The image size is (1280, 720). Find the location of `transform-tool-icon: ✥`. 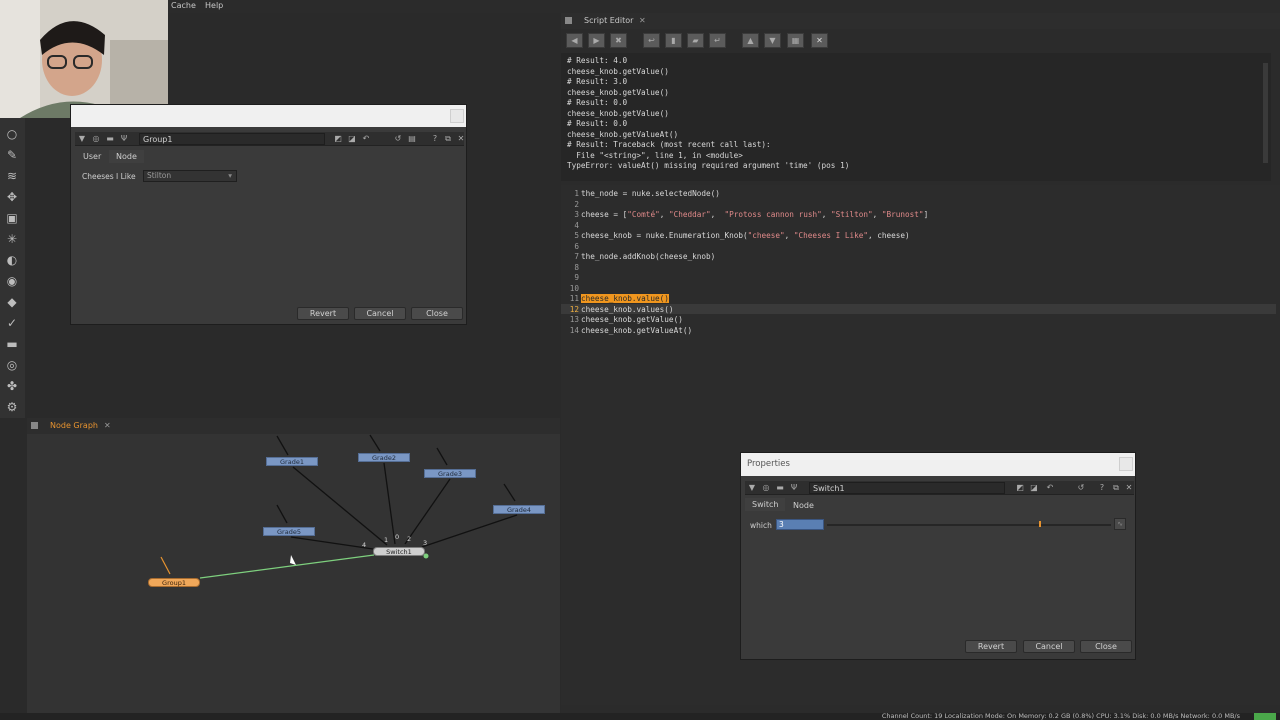

transform-tool-icon: ✥ is located at coordinates (12, 197).